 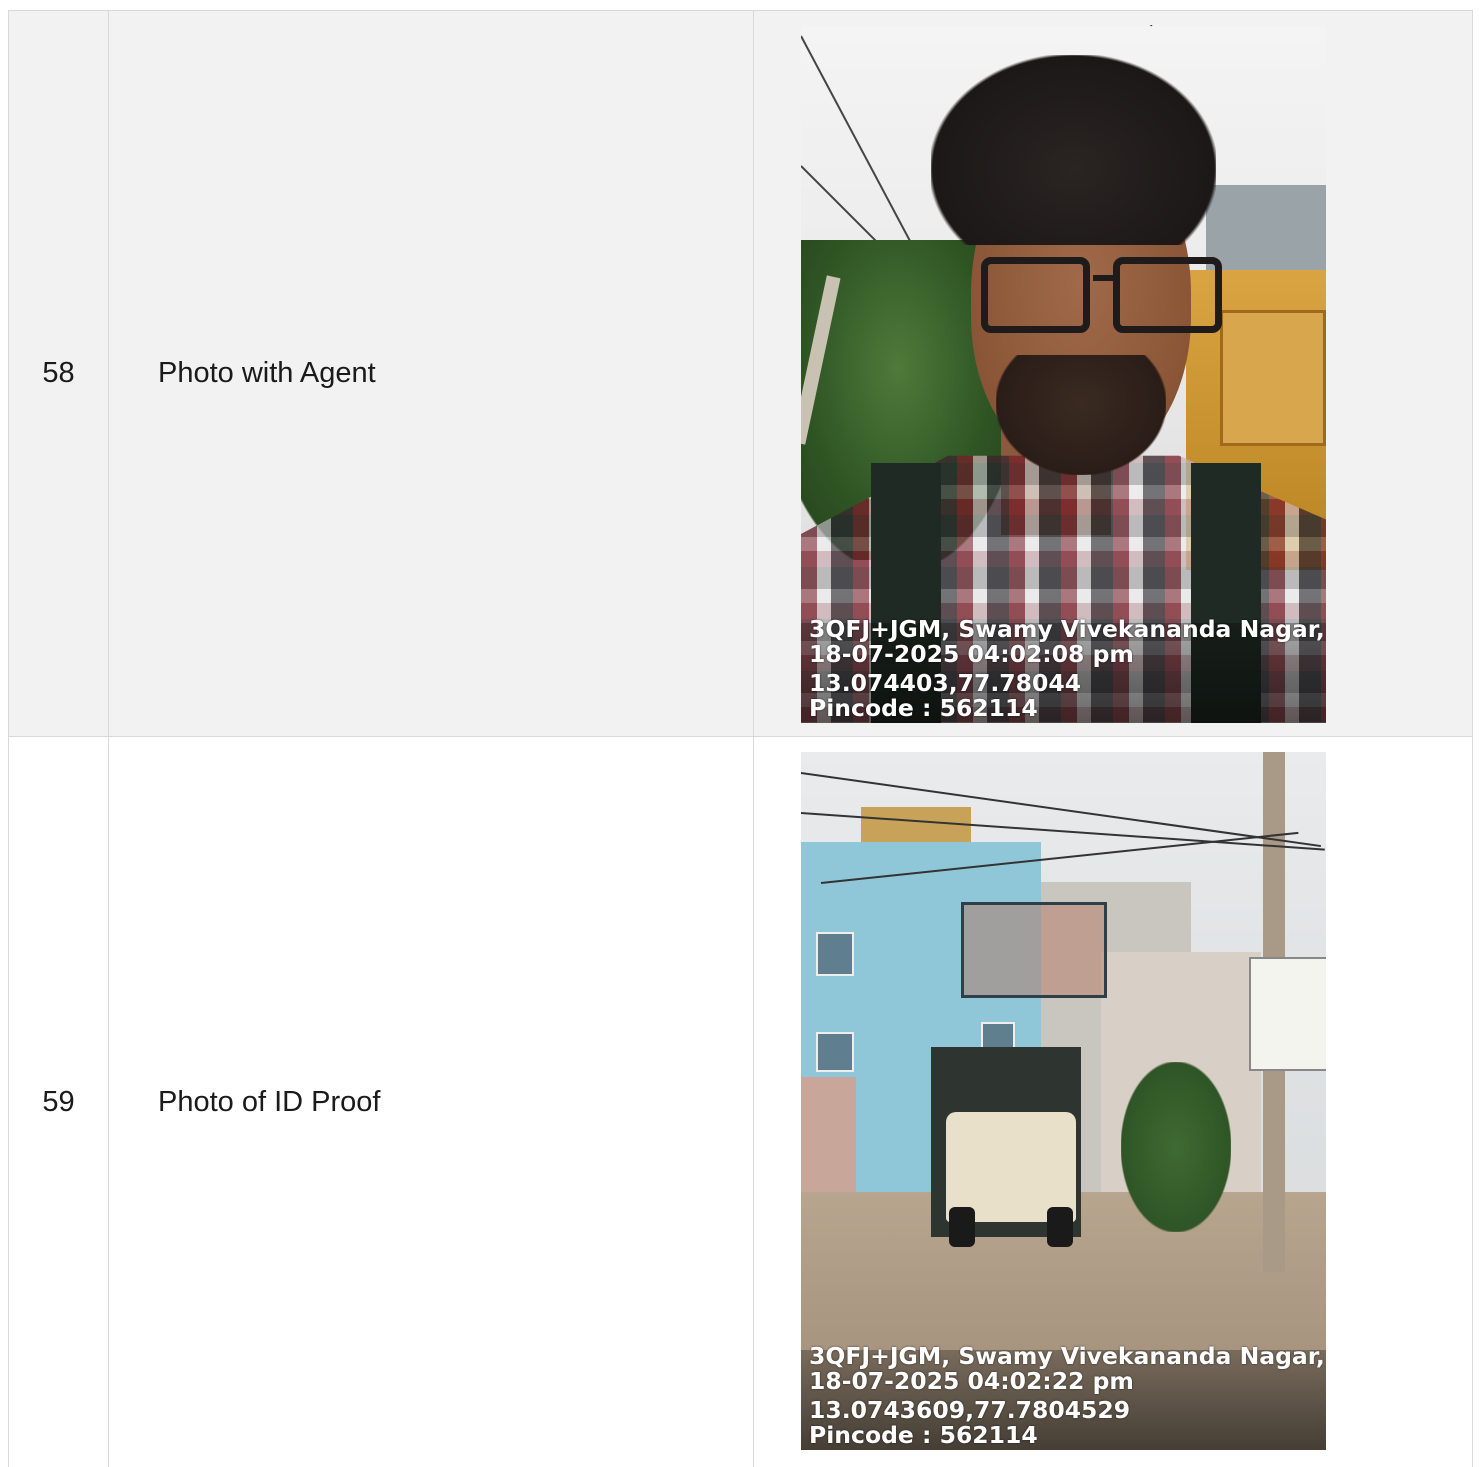 What do you see at coordinates (1034, 950) in the screenshot?
I see `balcony` at bounding box center [1034, 950].